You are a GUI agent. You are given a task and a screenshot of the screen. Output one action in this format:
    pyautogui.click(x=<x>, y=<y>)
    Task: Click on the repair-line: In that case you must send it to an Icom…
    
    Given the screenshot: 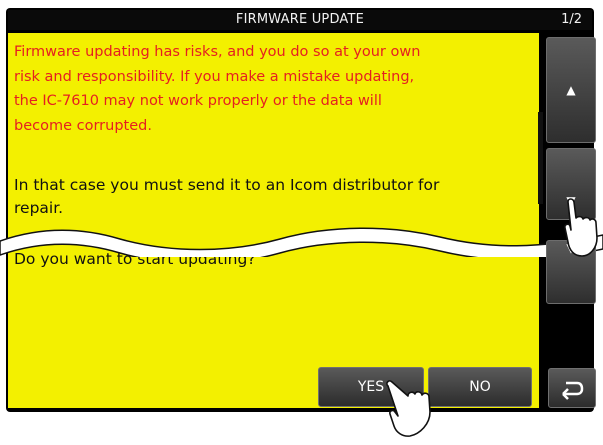 What is the action you would take?
    pyautogui.click(x=227, y=185)
    